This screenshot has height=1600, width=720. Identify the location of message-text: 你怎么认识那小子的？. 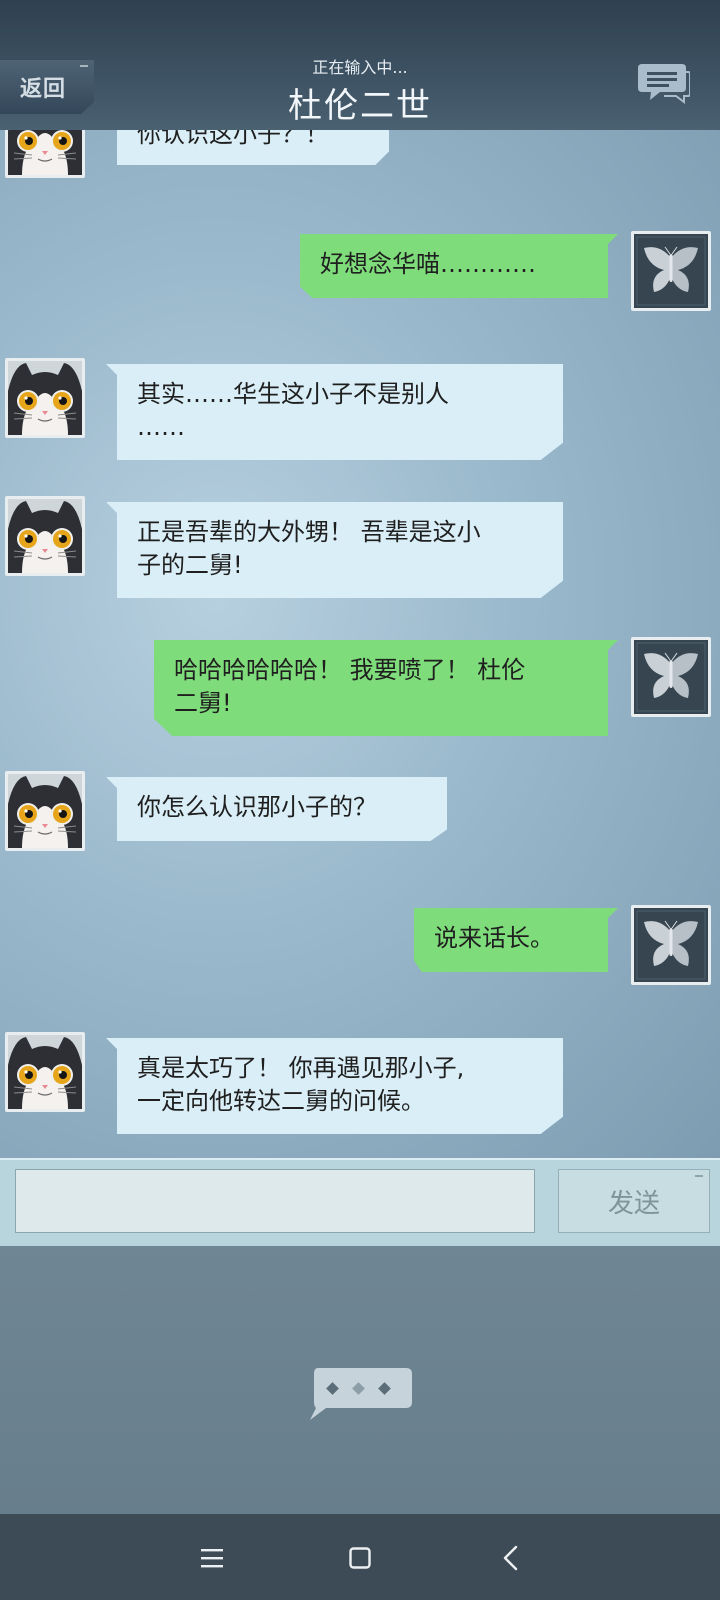
(257, 807).